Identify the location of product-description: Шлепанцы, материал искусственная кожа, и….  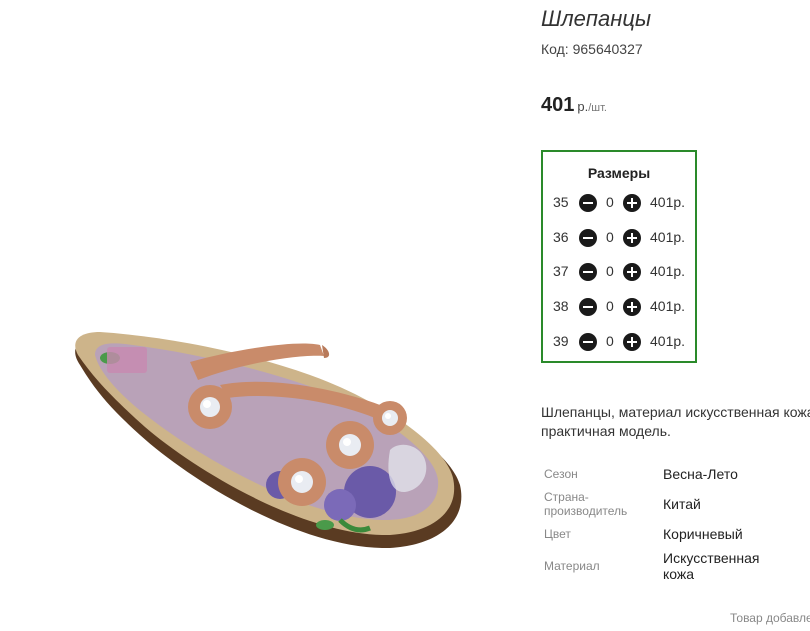
(675, 421).